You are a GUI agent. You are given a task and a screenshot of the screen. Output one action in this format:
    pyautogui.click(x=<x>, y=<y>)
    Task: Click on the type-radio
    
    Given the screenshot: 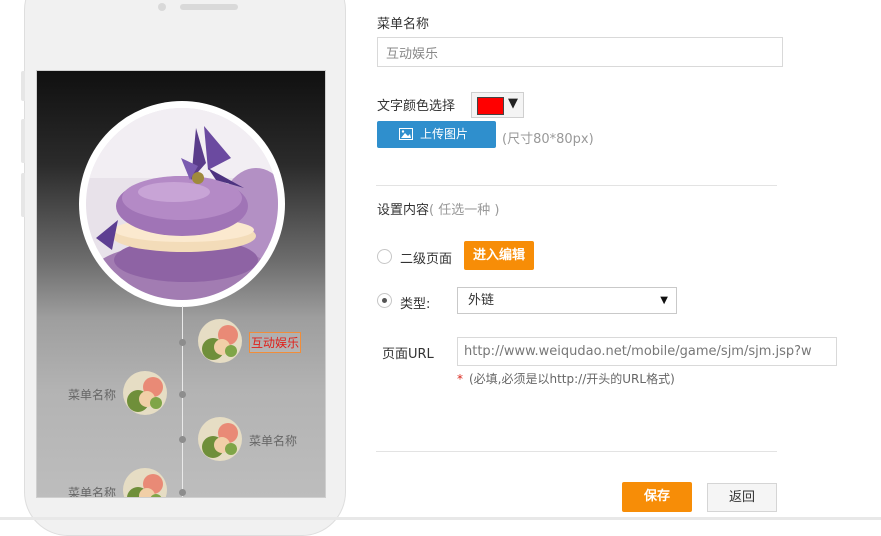 What is the action you would take?
    pyautogui.click(x=384, y=300)
    